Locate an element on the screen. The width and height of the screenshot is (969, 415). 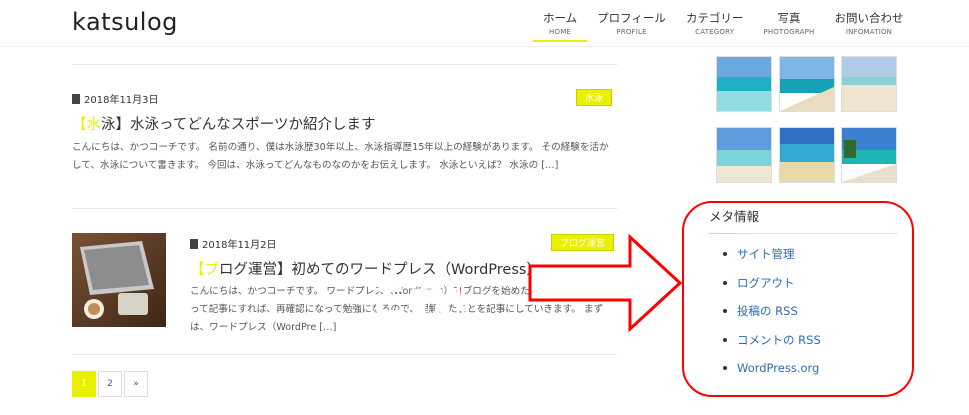
link-comments-rss: コメントの RSS is located at coordinates (770, 346).